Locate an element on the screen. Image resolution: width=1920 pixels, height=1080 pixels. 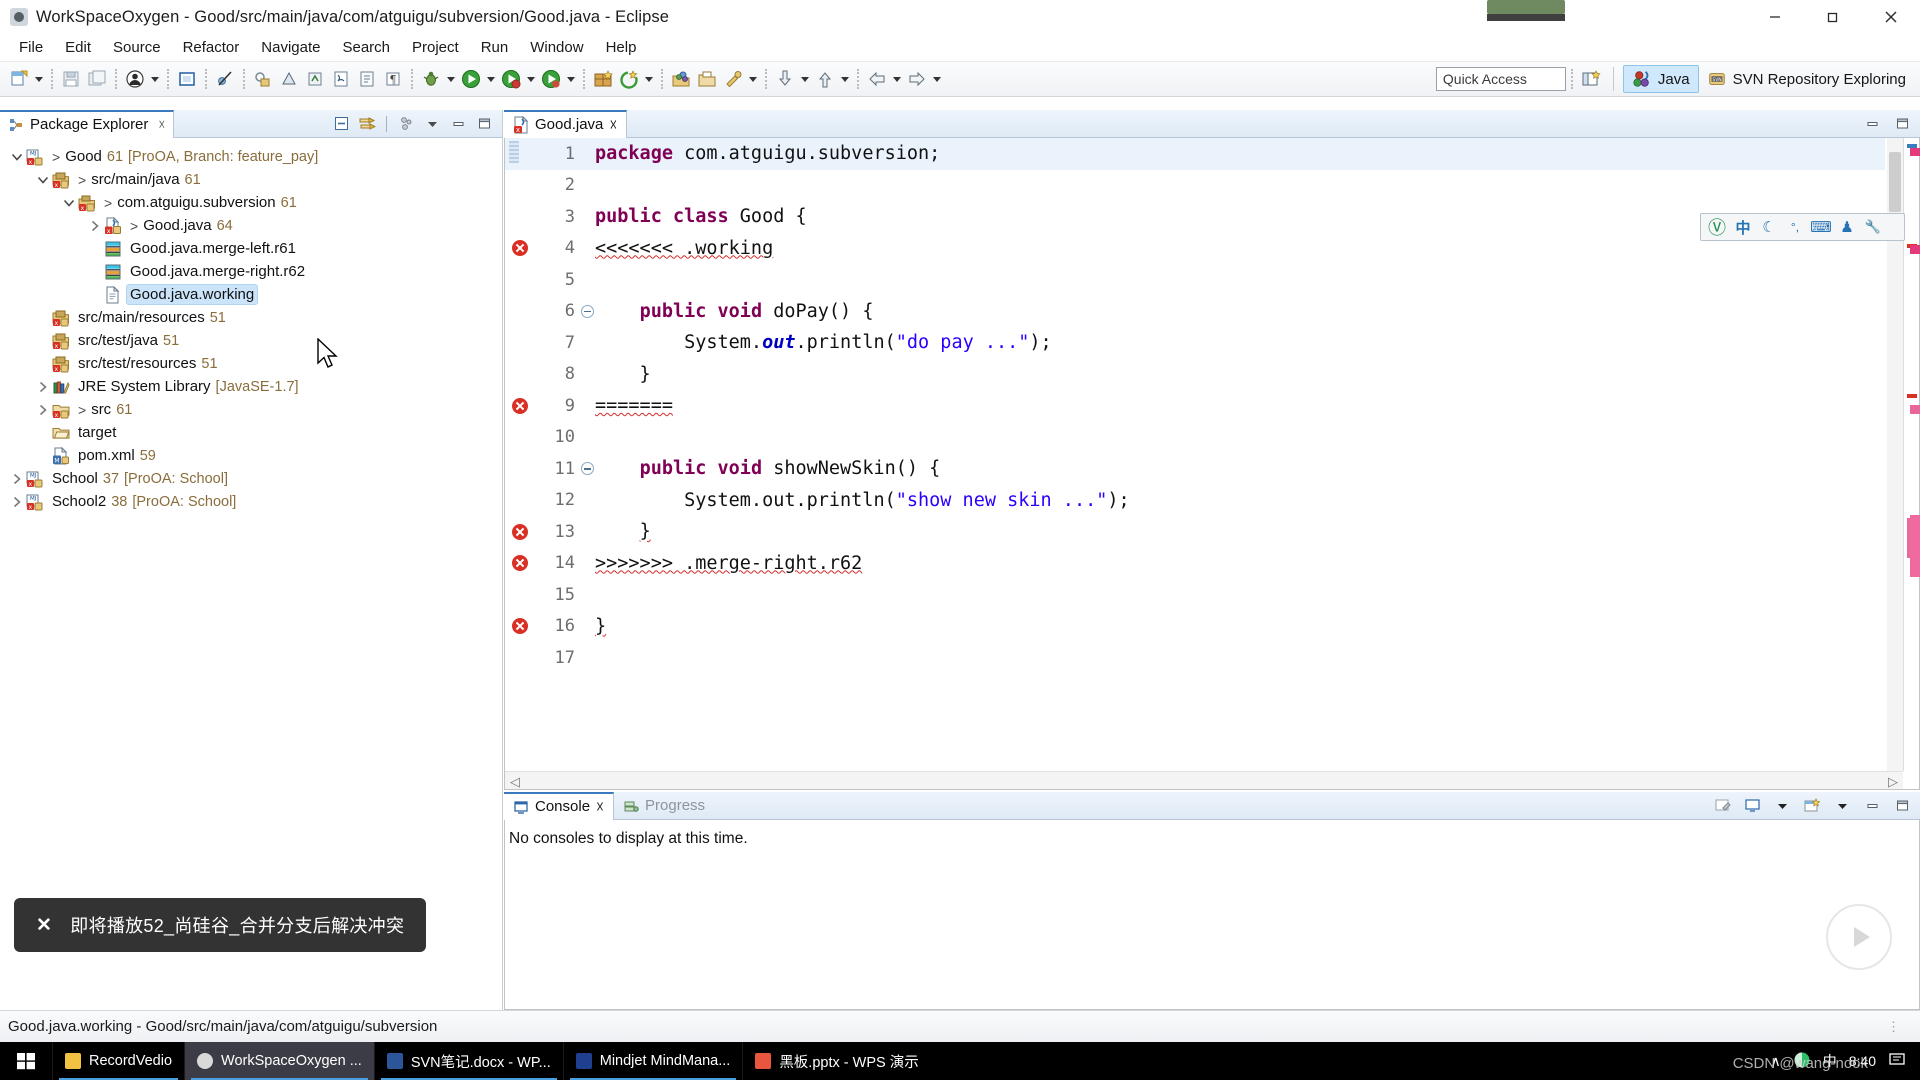
minimize-button is located at coordinates (1775, 17).